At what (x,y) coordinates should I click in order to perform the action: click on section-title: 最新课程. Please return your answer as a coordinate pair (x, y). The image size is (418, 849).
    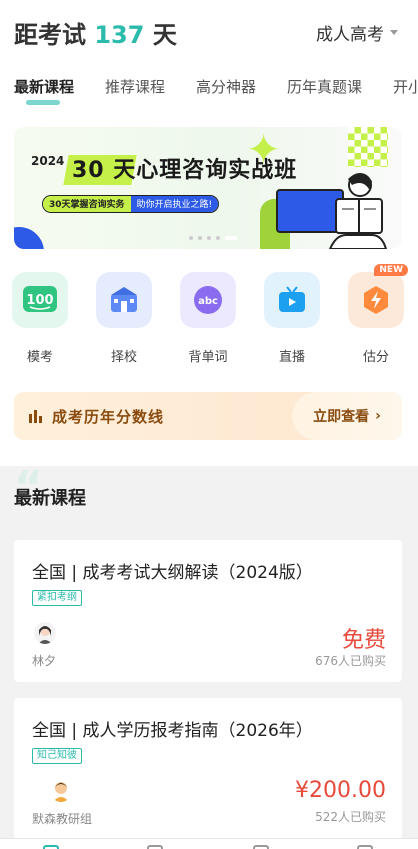
    Looking at the image, I should click on (50, 498).